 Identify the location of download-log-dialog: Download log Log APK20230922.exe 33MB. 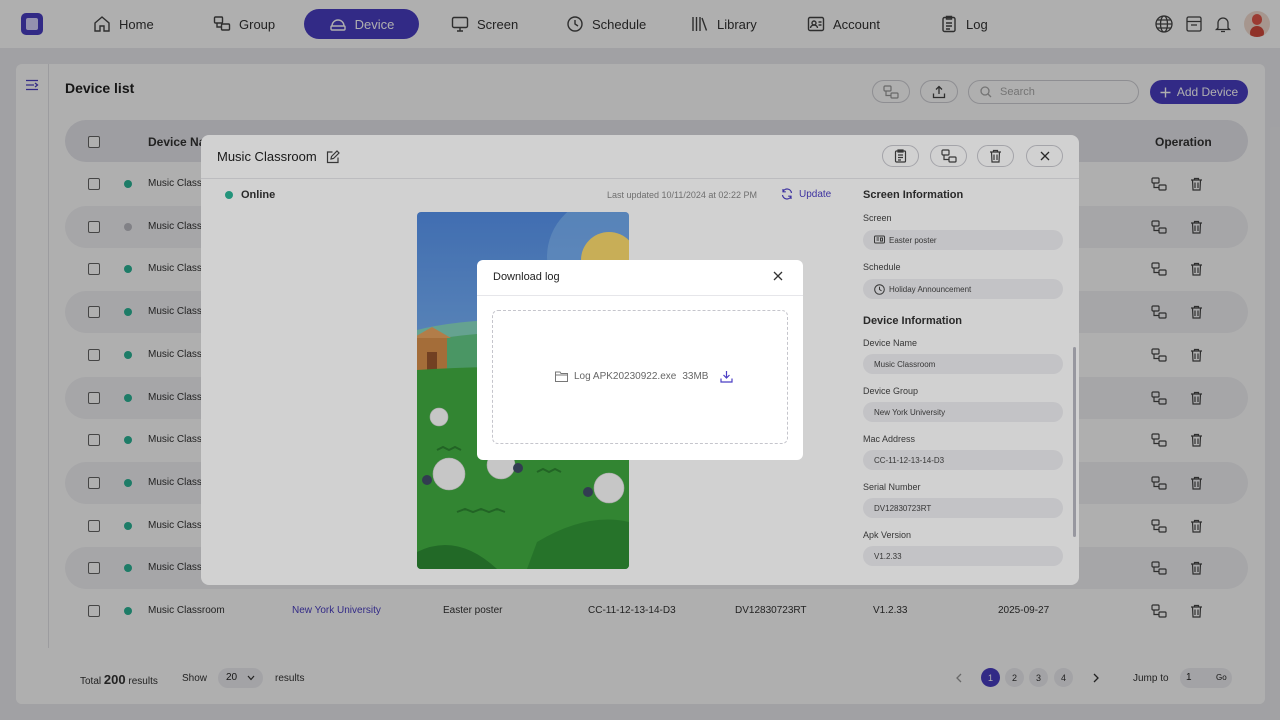
(640, 360).